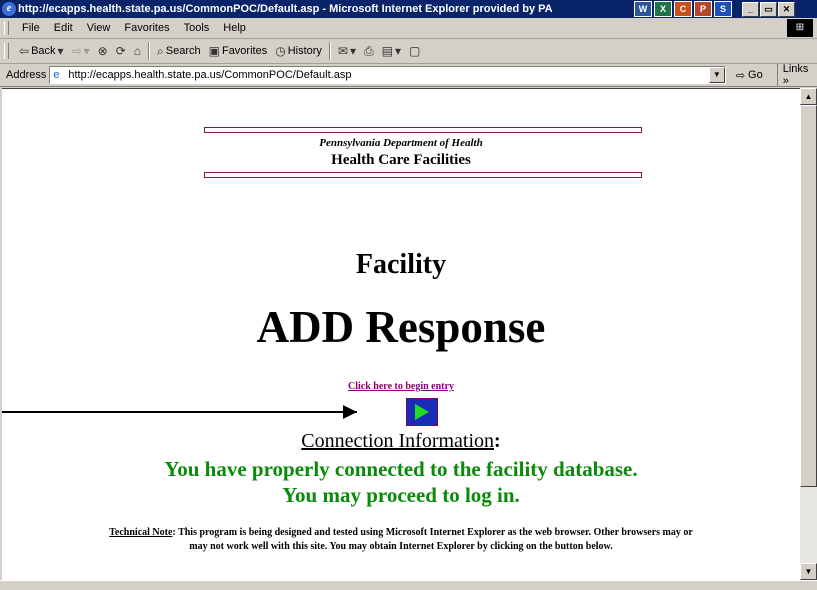  What do you see at coordinates (214, 51) in the screenshot?
I see `favorites-icon: ▣` at bounding box center [214, 51].